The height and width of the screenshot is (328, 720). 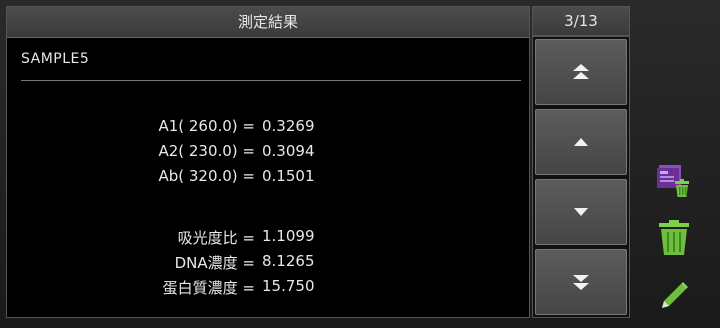 I want to click on result-value: 1.1099, so click(x=288, y=236).